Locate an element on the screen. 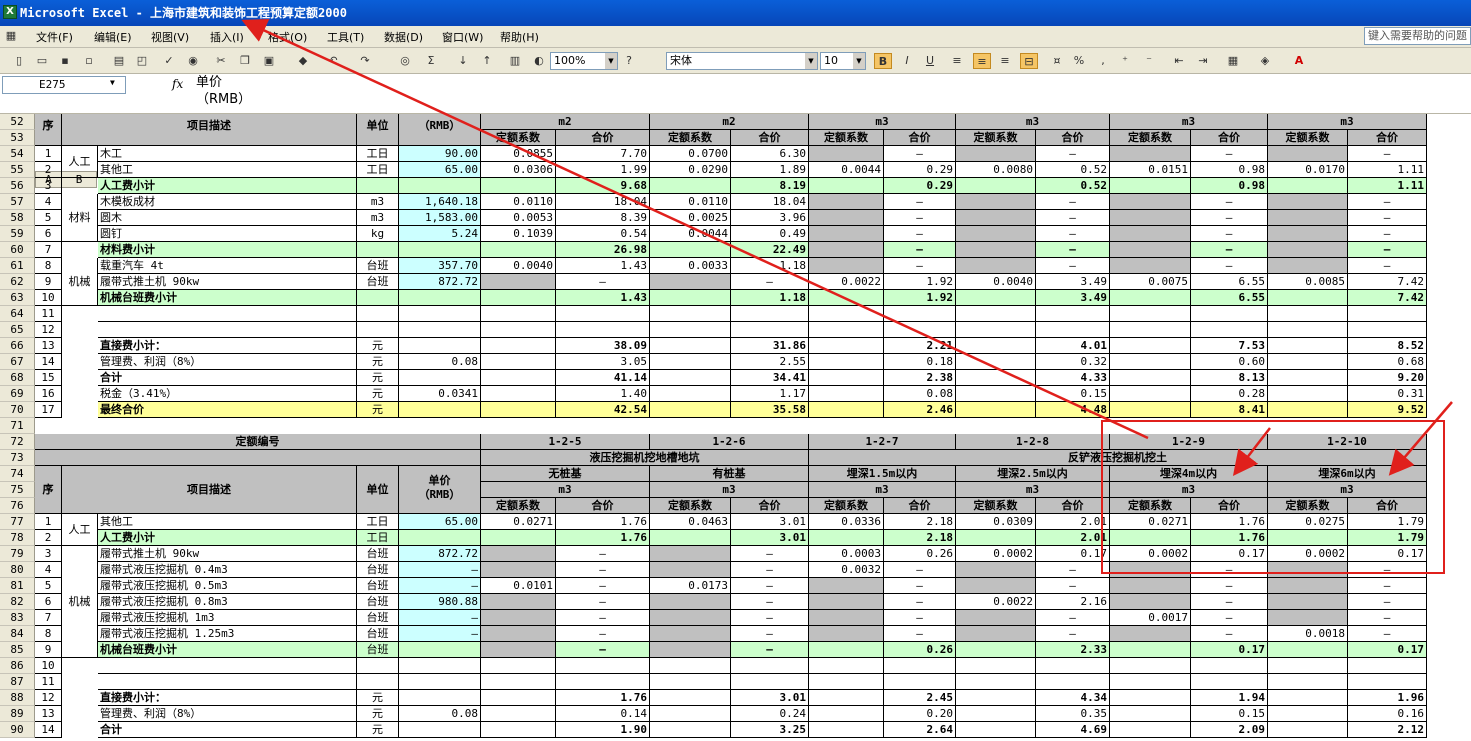  row-header: 89 is located at coordinates (17, 714).